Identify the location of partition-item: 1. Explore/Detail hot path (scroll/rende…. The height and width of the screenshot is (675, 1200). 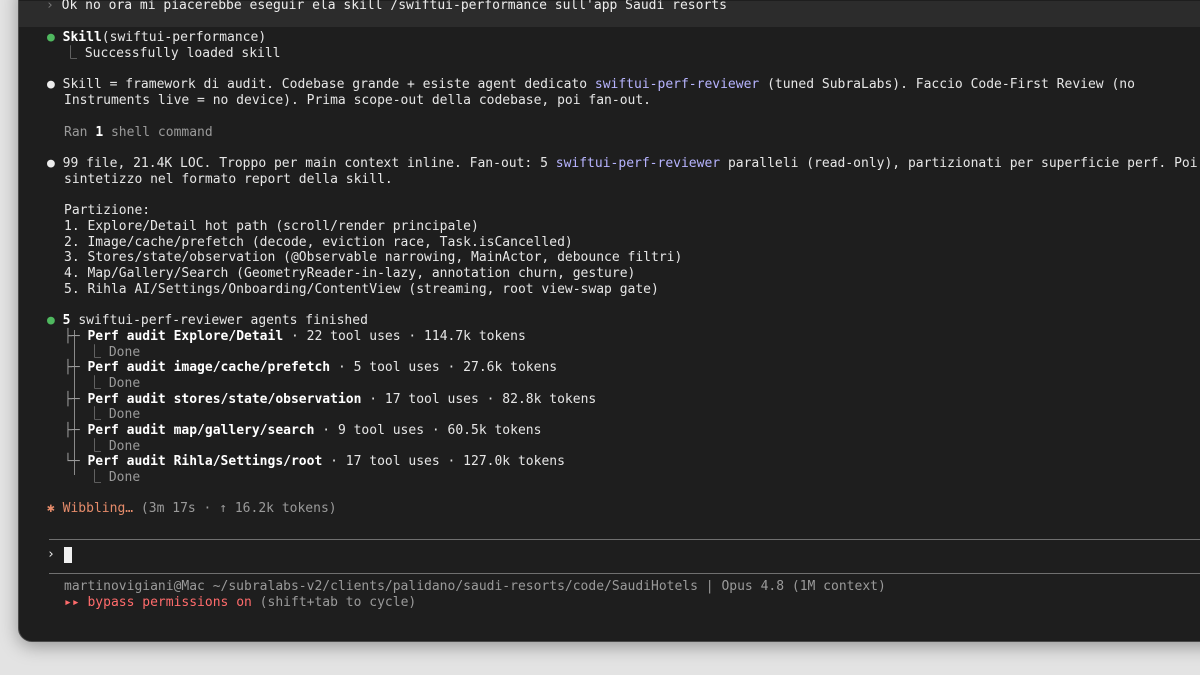
(271, 226).